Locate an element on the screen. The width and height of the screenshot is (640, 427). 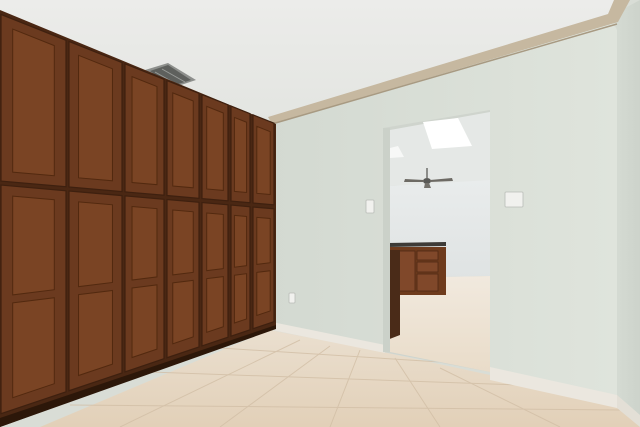
outlet is located at coordinates (292, 298).